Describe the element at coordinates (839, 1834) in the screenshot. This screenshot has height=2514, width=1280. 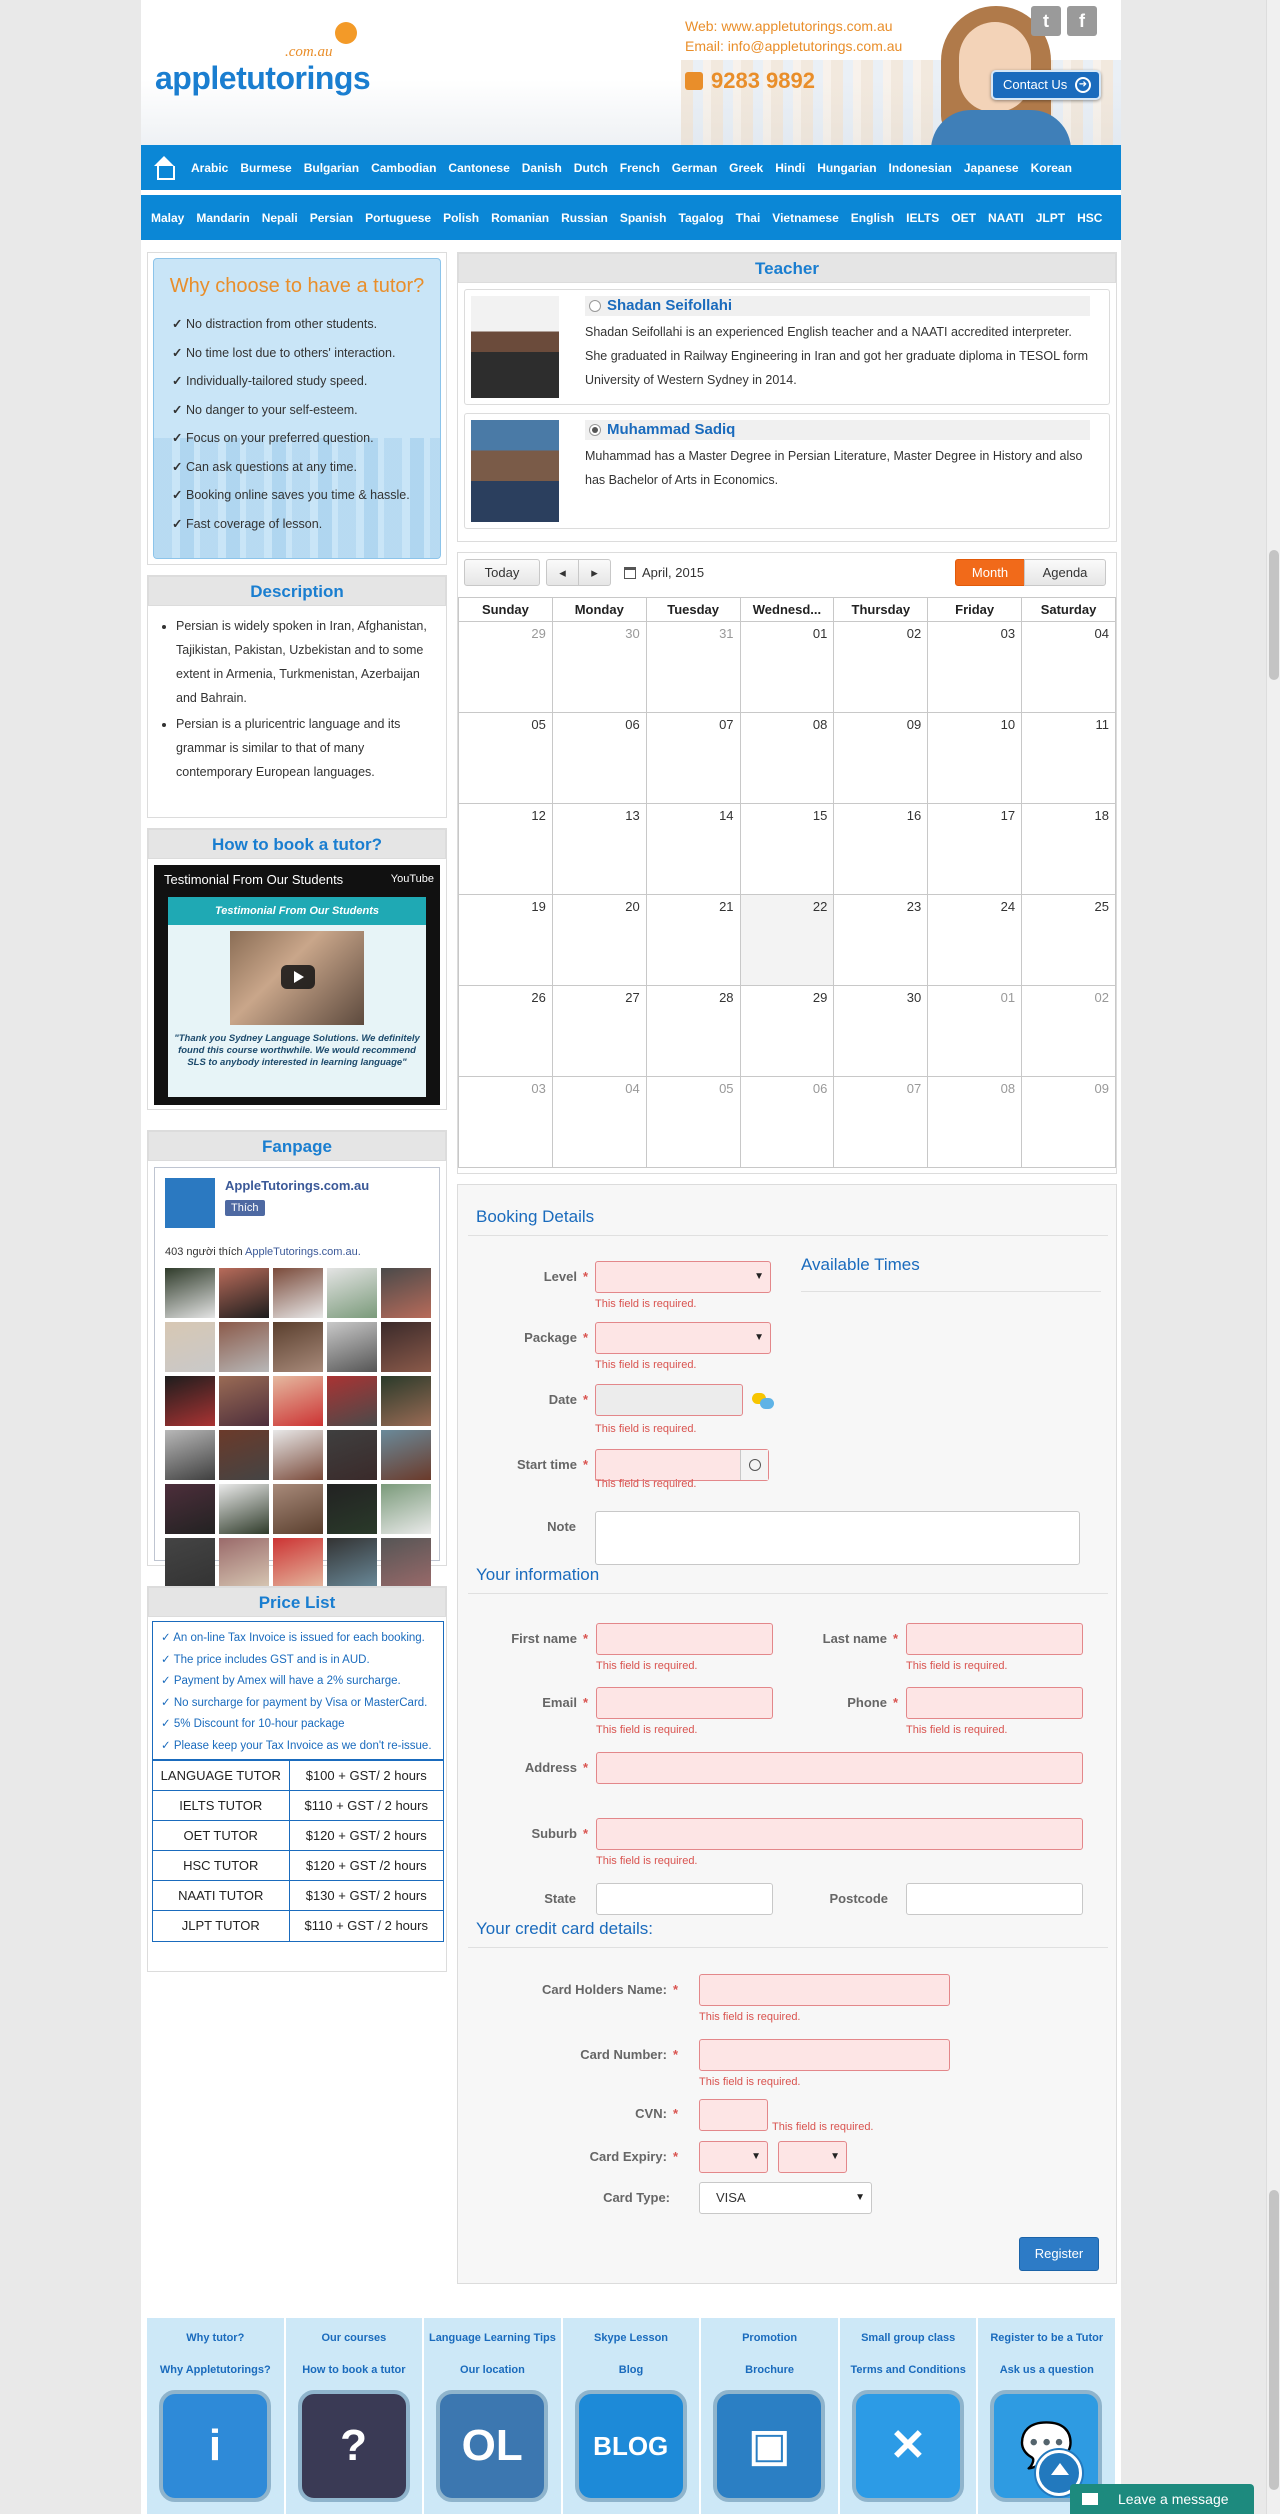
I see `suburb-input` at that location.